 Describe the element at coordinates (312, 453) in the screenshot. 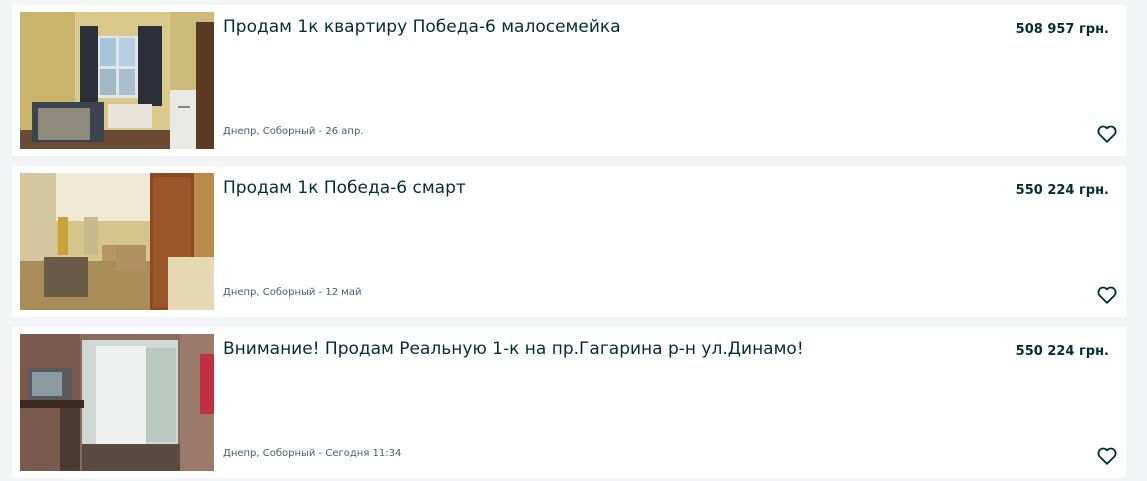

I see `listing-location-date: Днепр, Соборный - Сегодня 11:34` at that location.